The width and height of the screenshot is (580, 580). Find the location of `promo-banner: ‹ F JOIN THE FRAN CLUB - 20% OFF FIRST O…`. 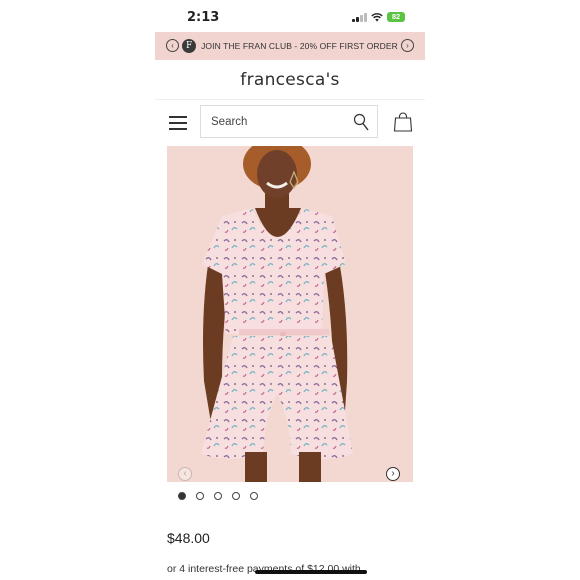

promo-banner: ‹ F JOIN THE FRAN CLUB - 20% OFF FIRST O… is located at coordinates (290, 46).